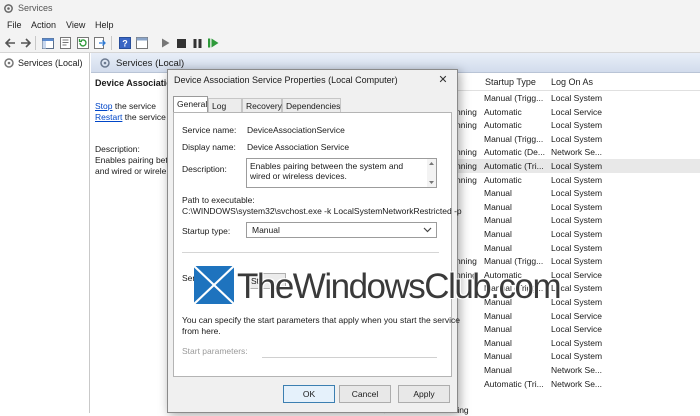  I want to click on table-row: nning Automatic (Tri... Local System, so click(570, 166).